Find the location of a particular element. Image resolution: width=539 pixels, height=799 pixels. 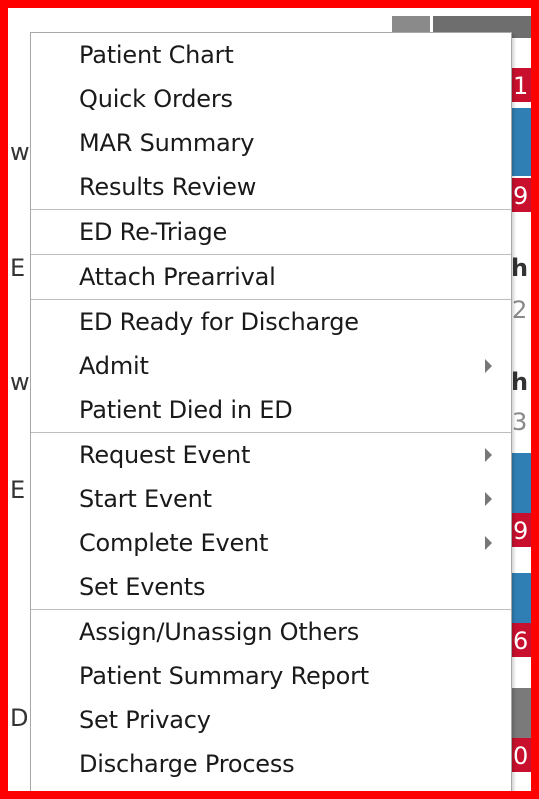

menu-item-ed-ready-for-discharge: ED Ready for Discharge is located at coordinates (271, 322).